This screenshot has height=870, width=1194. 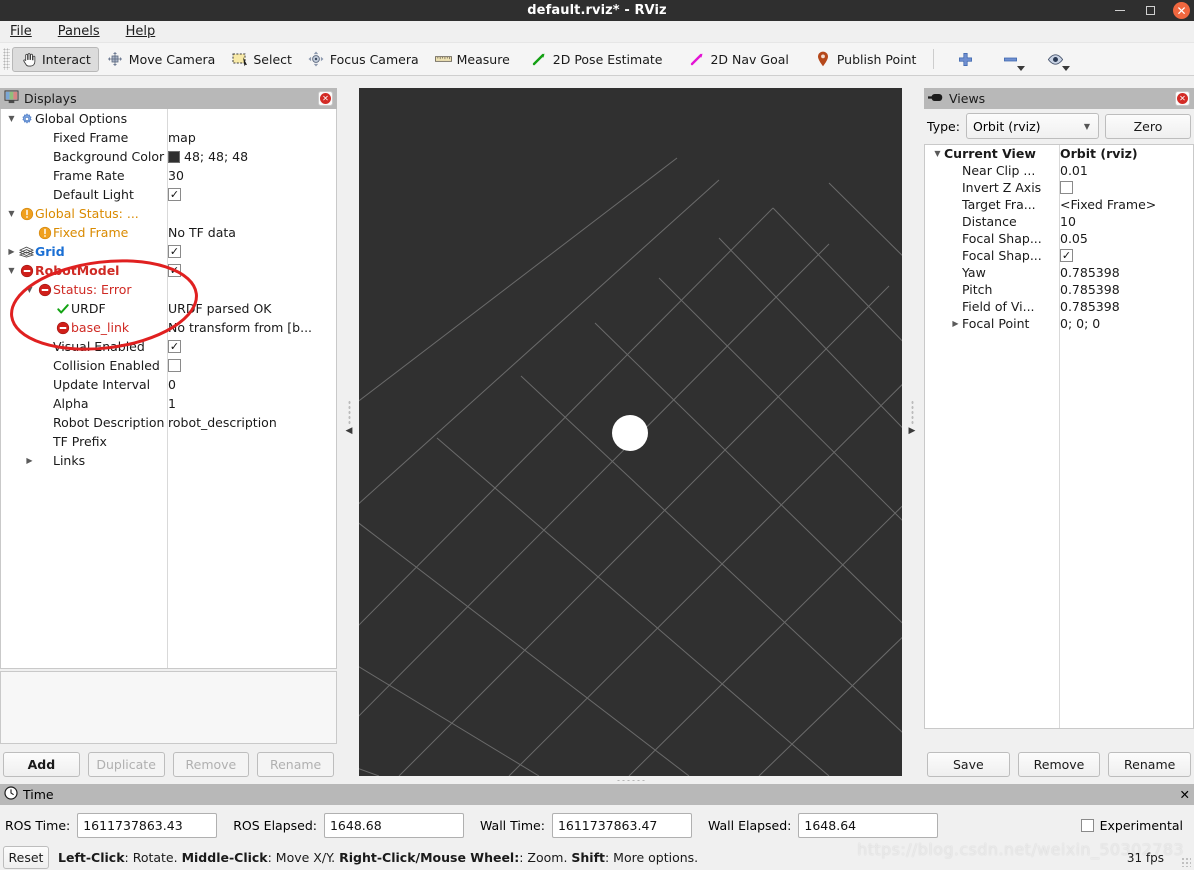 I want to click on displays-row-frame-rate: Frame Rate 30, so click(x=168, y=175).